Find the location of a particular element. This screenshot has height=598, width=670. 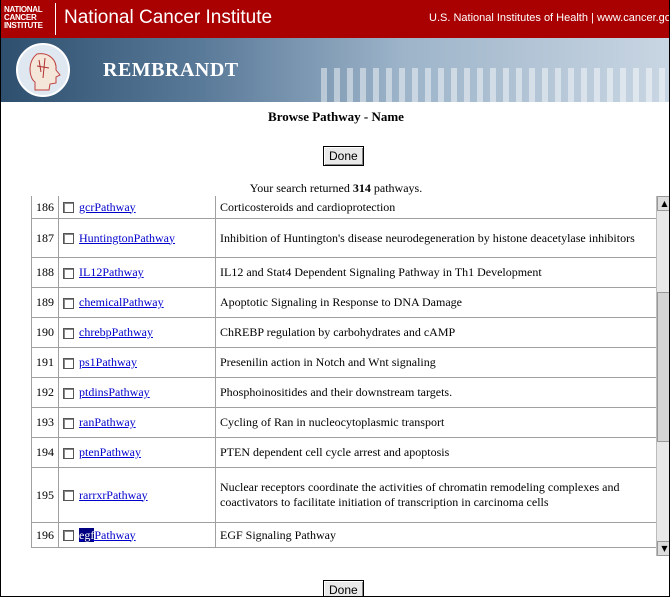

pathway-name-cell: ptdinsPathway is located at coordinates (137, 393).